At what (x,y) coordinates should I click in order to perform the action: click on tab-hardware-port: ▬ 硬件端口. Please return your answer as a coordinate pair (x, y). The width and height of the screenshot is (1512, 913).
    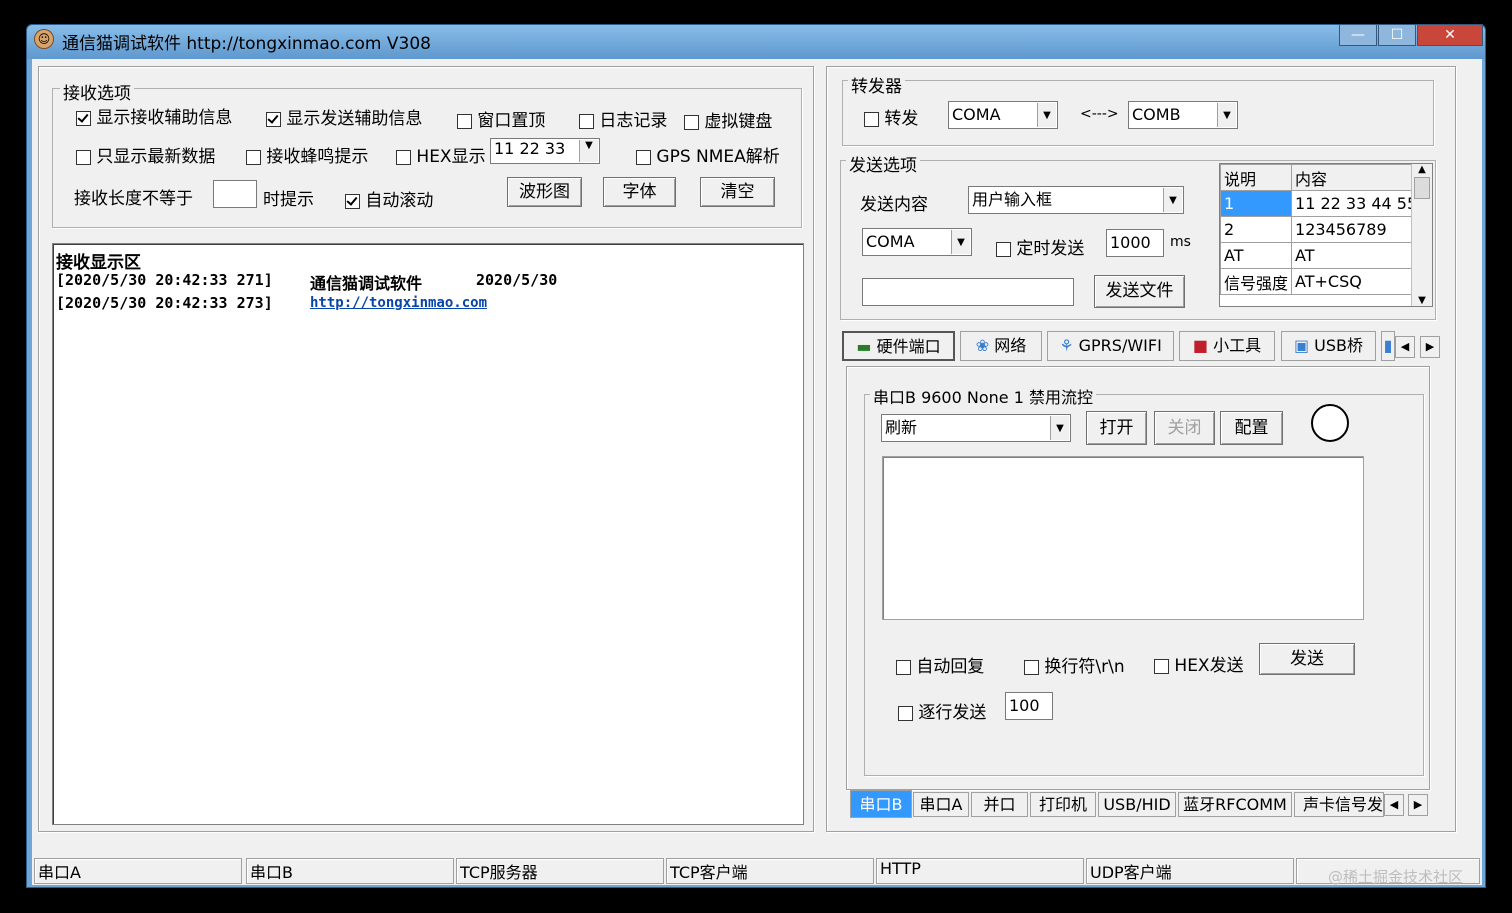
    Looking at the image, I should click on (898, 346).